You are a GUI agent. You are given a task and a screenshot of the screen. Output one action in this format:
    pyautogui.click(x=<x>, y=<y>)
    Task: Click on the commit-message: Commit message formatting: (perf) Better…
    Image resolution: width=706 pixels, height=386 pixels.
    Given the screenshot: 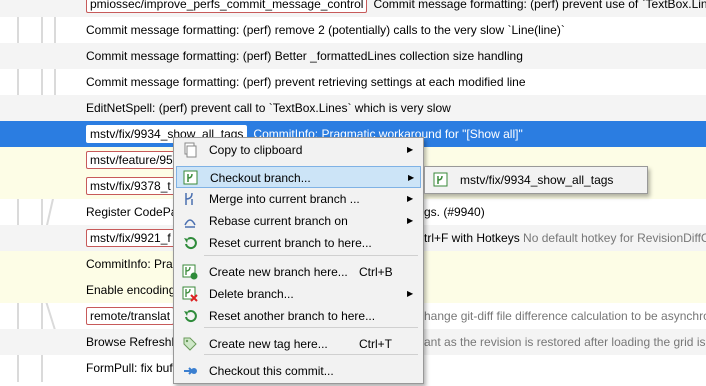 What is the action you would take?
    pyautogui.click(x=304, y=56)
    